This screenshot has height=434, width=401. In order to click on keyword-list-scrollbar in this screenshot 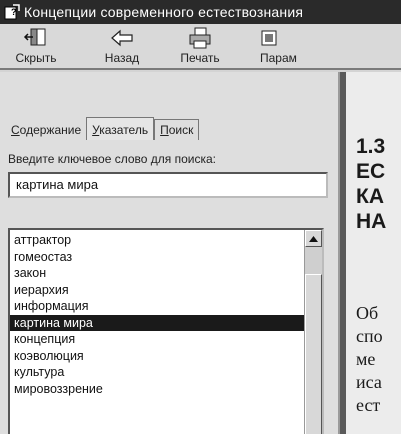, I will do `click(313, 332)`.